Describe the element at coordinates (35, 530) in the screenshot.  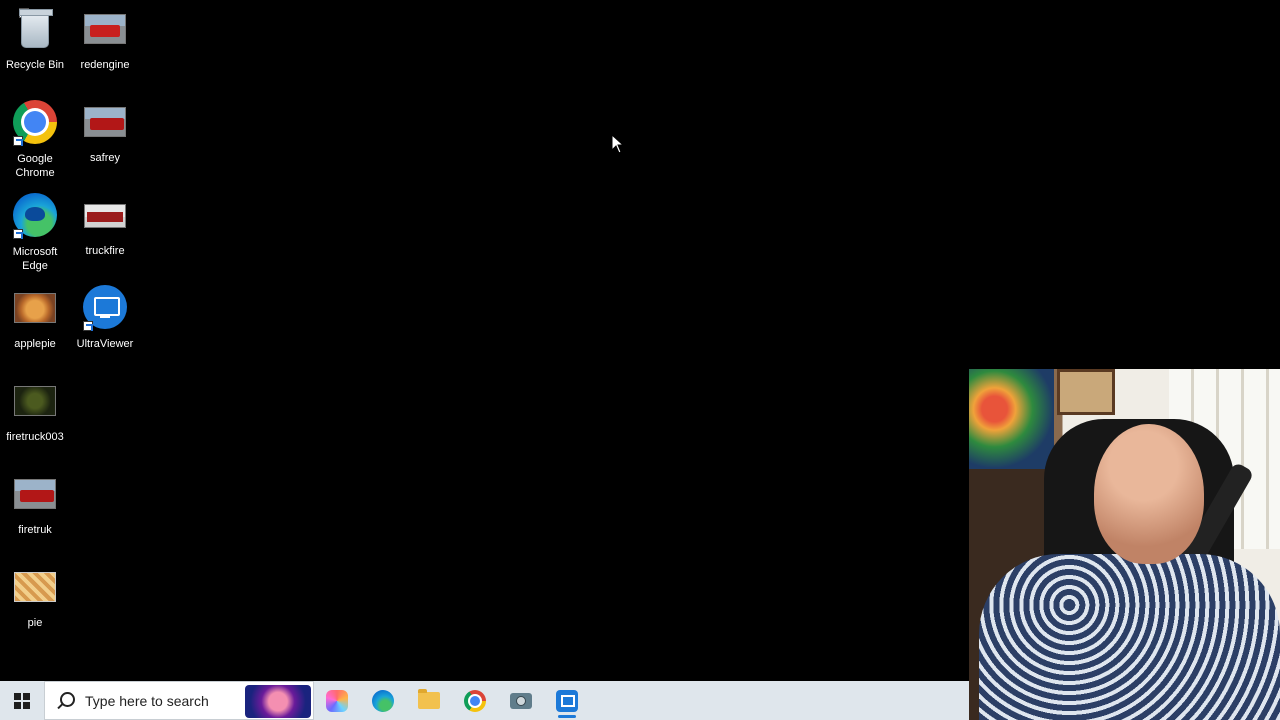
I see `icon-label: firetruk` at that location.